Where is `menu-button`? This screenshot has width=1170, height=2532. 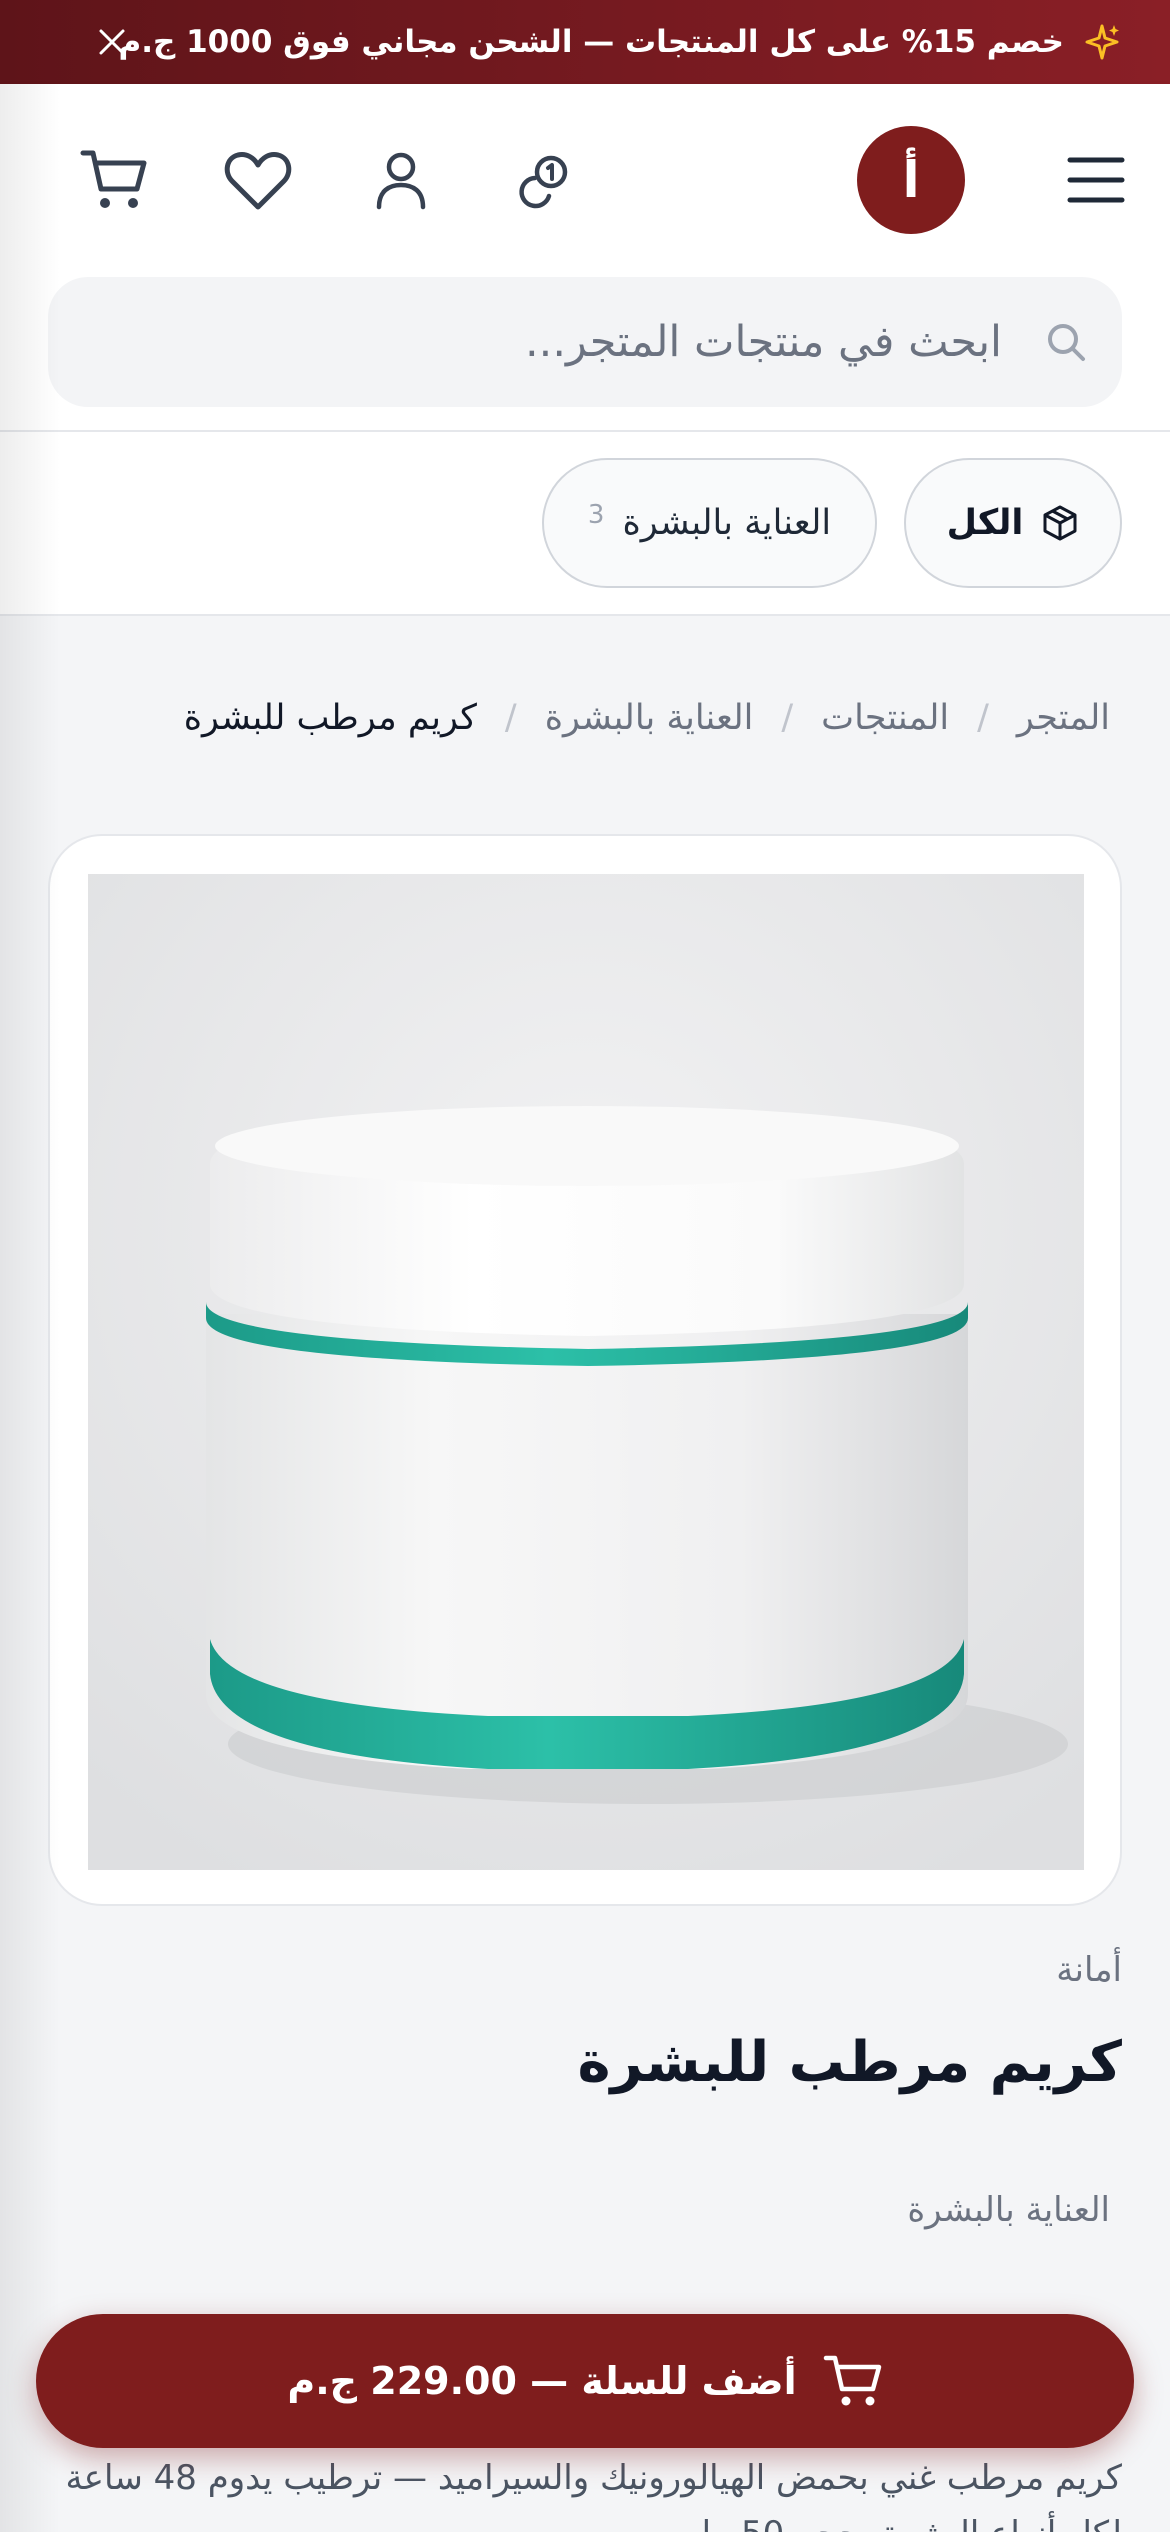
menu-button is located at coordinates (1096, 180).